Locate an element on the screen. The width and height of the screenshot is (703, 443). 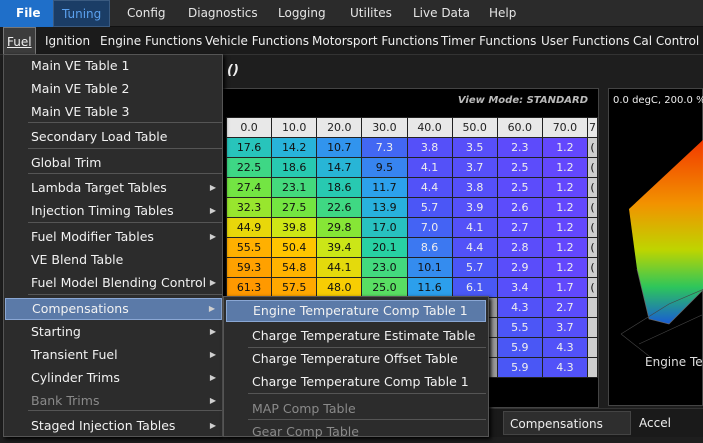
menu-timer-functions: Timer Functions is located at coordinates (488, 41).